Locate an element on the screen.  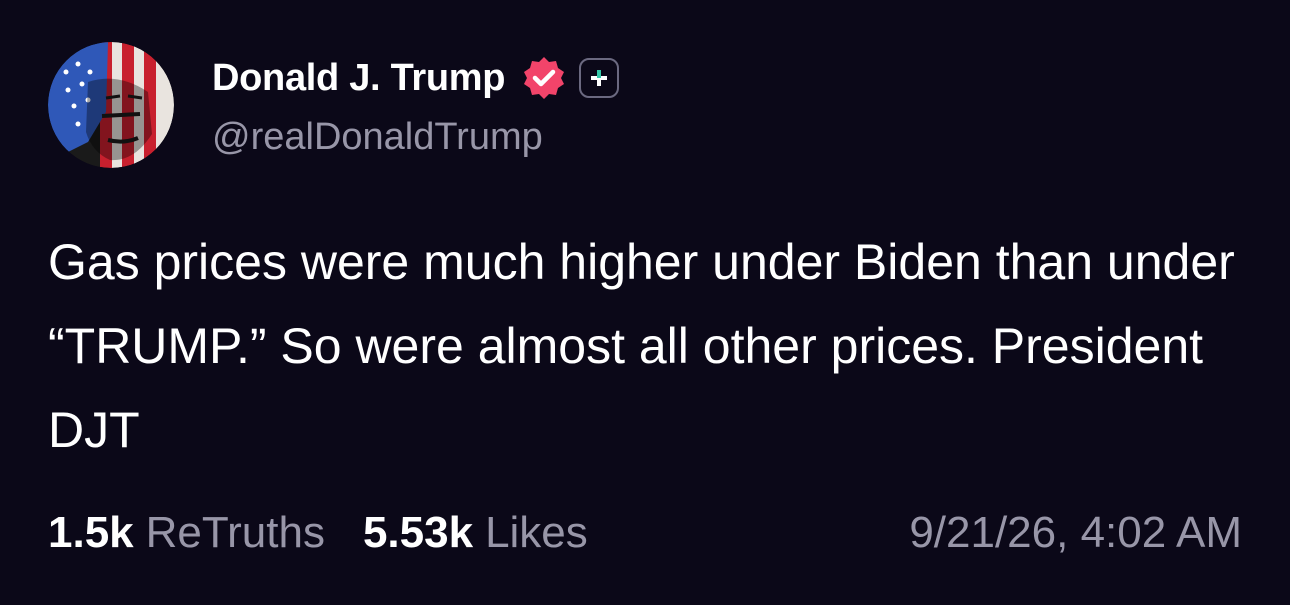
retruths-count: 1.5k is located at coordinates (91, 532).